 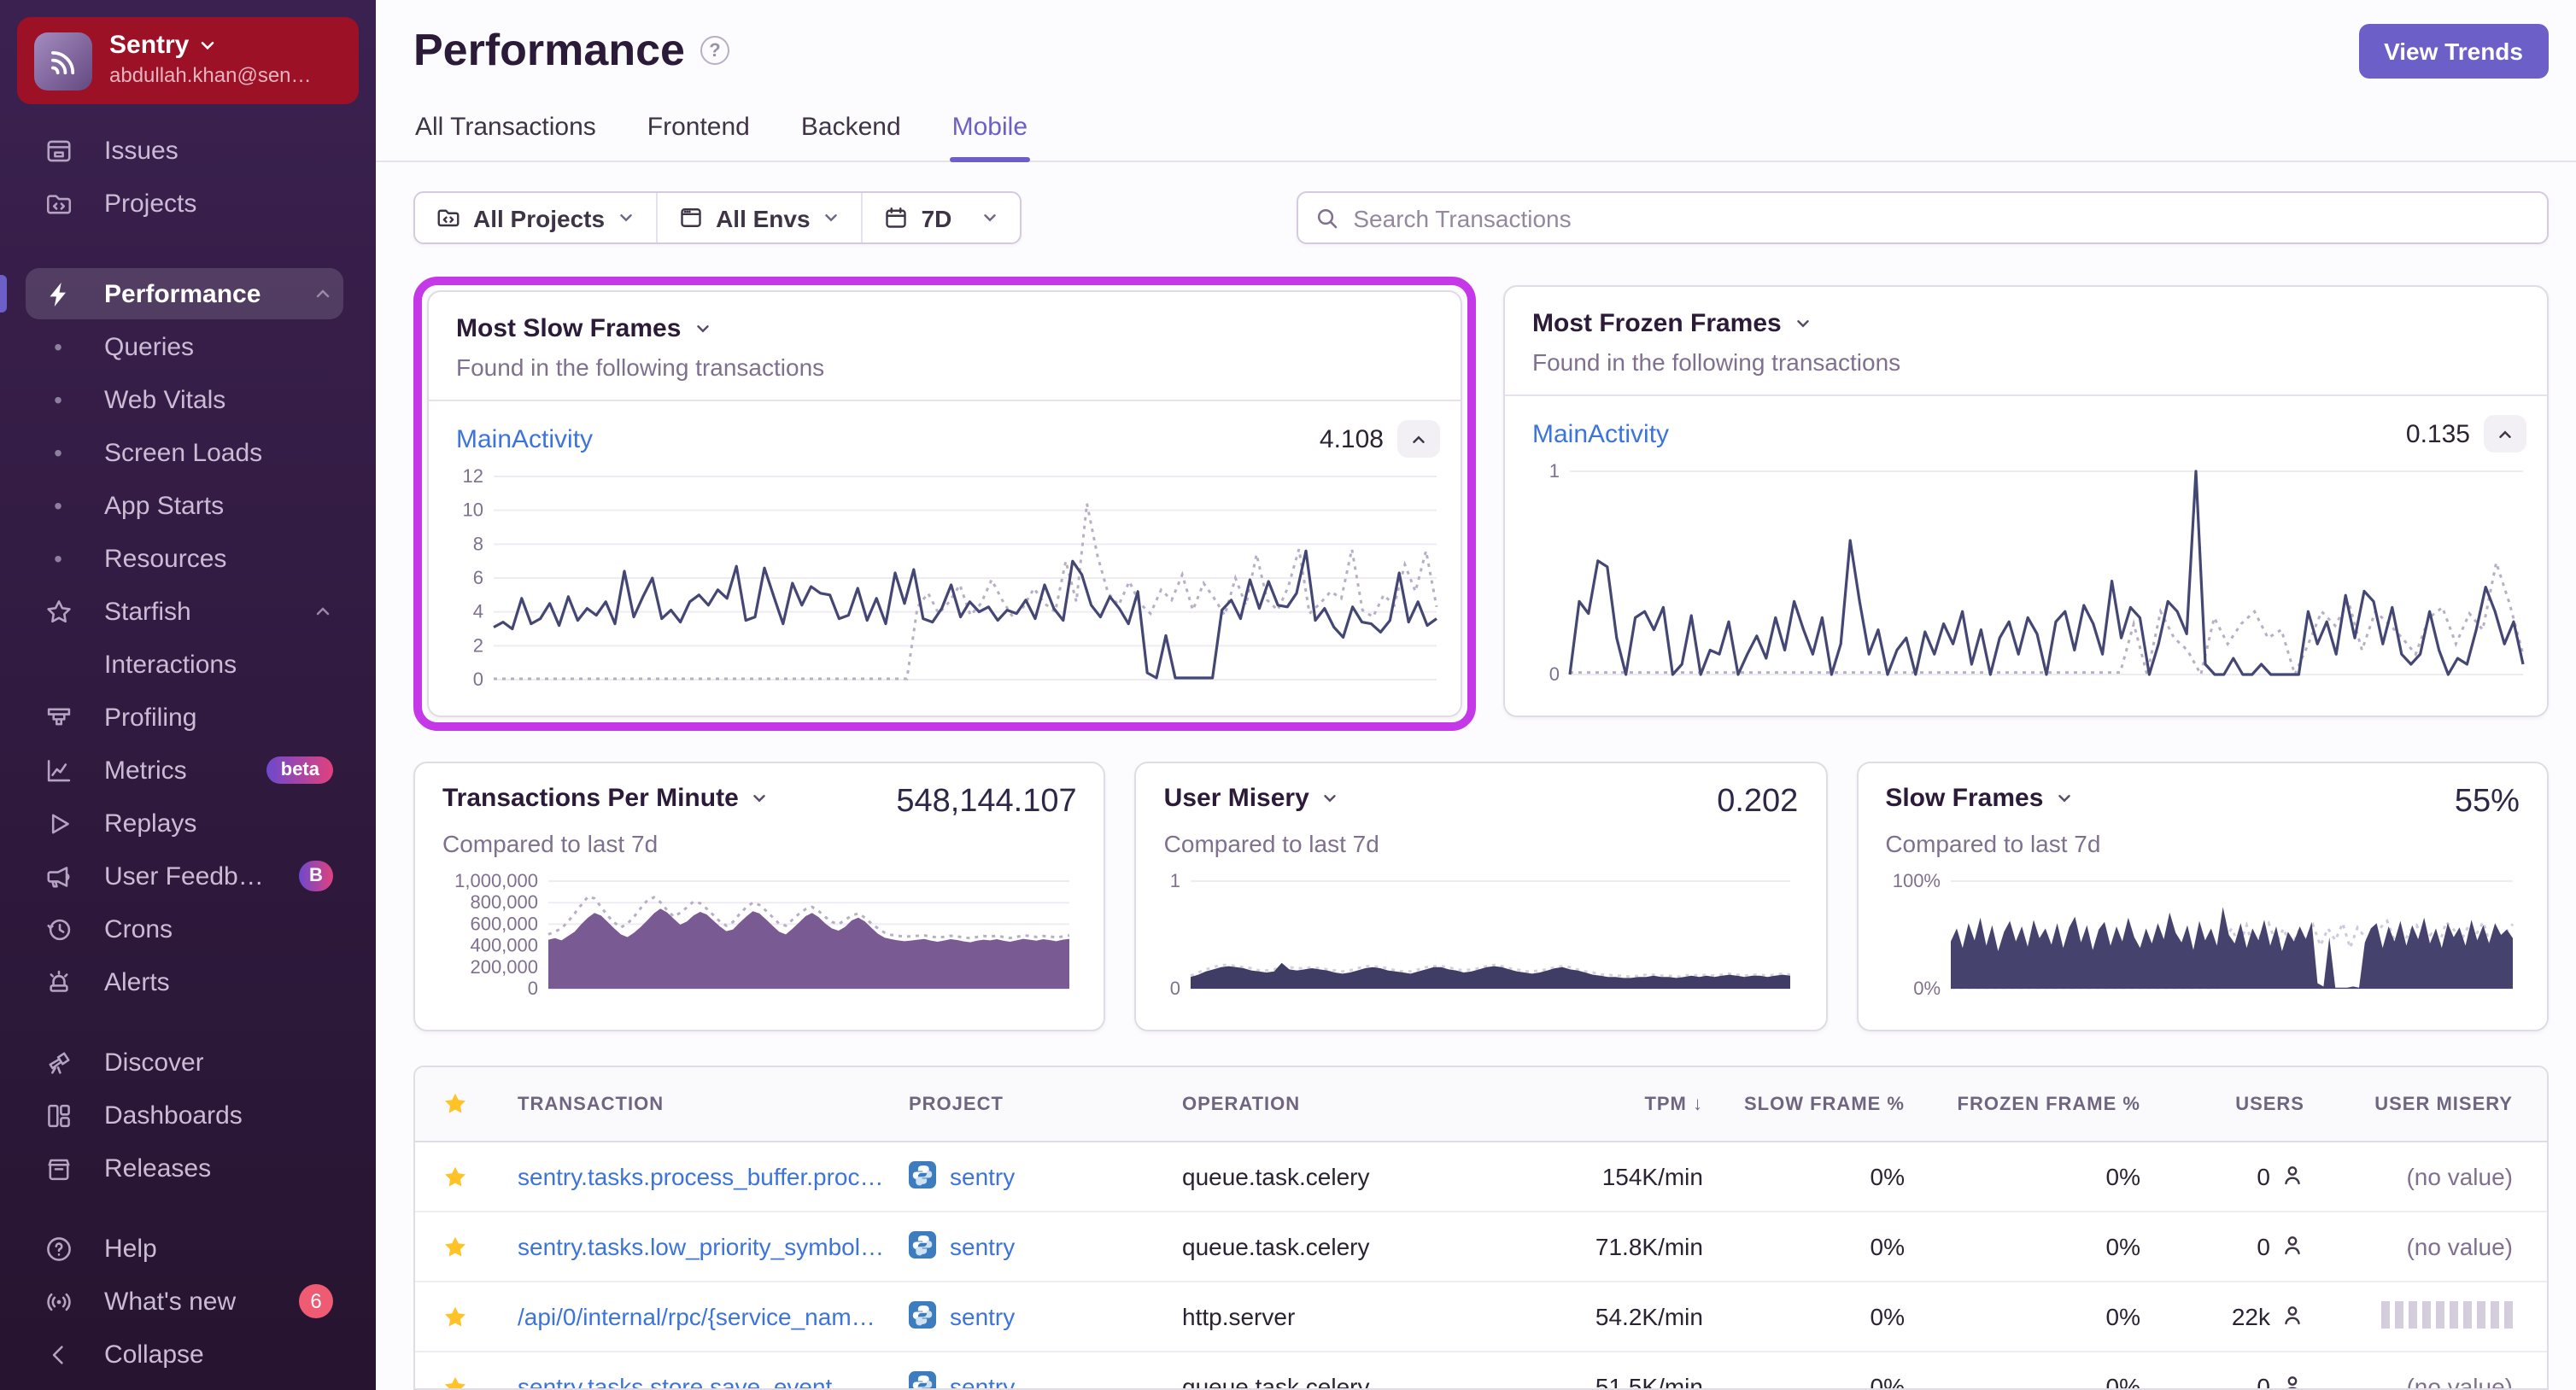 What do you see at coordinates (184, 400) in the screenshot?
I see `sidebar-item-web-vitals: • Web Vitals` at bounding box center [184, 400].